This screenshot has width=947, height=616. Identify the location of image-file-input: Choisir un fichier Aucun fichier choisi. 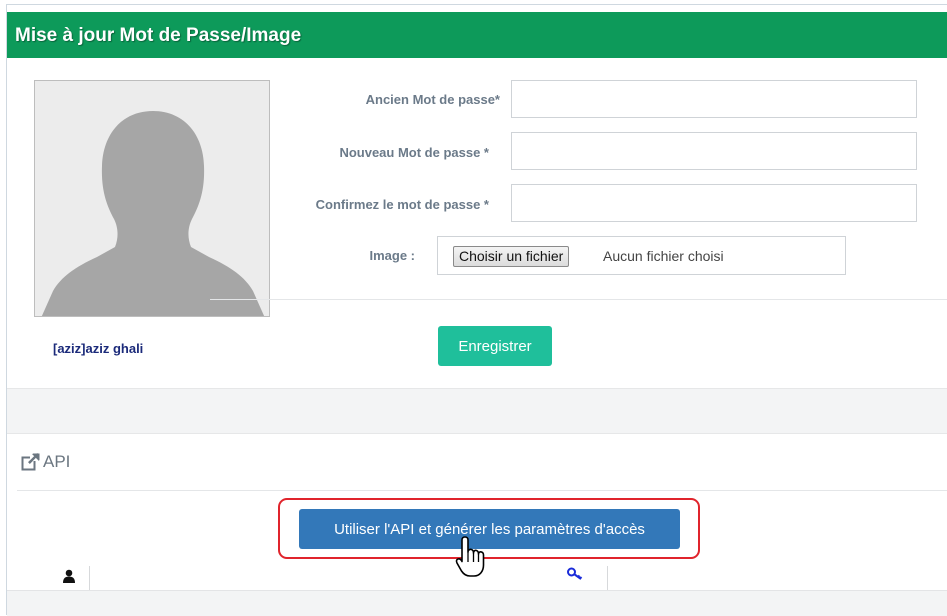
(641, 255).